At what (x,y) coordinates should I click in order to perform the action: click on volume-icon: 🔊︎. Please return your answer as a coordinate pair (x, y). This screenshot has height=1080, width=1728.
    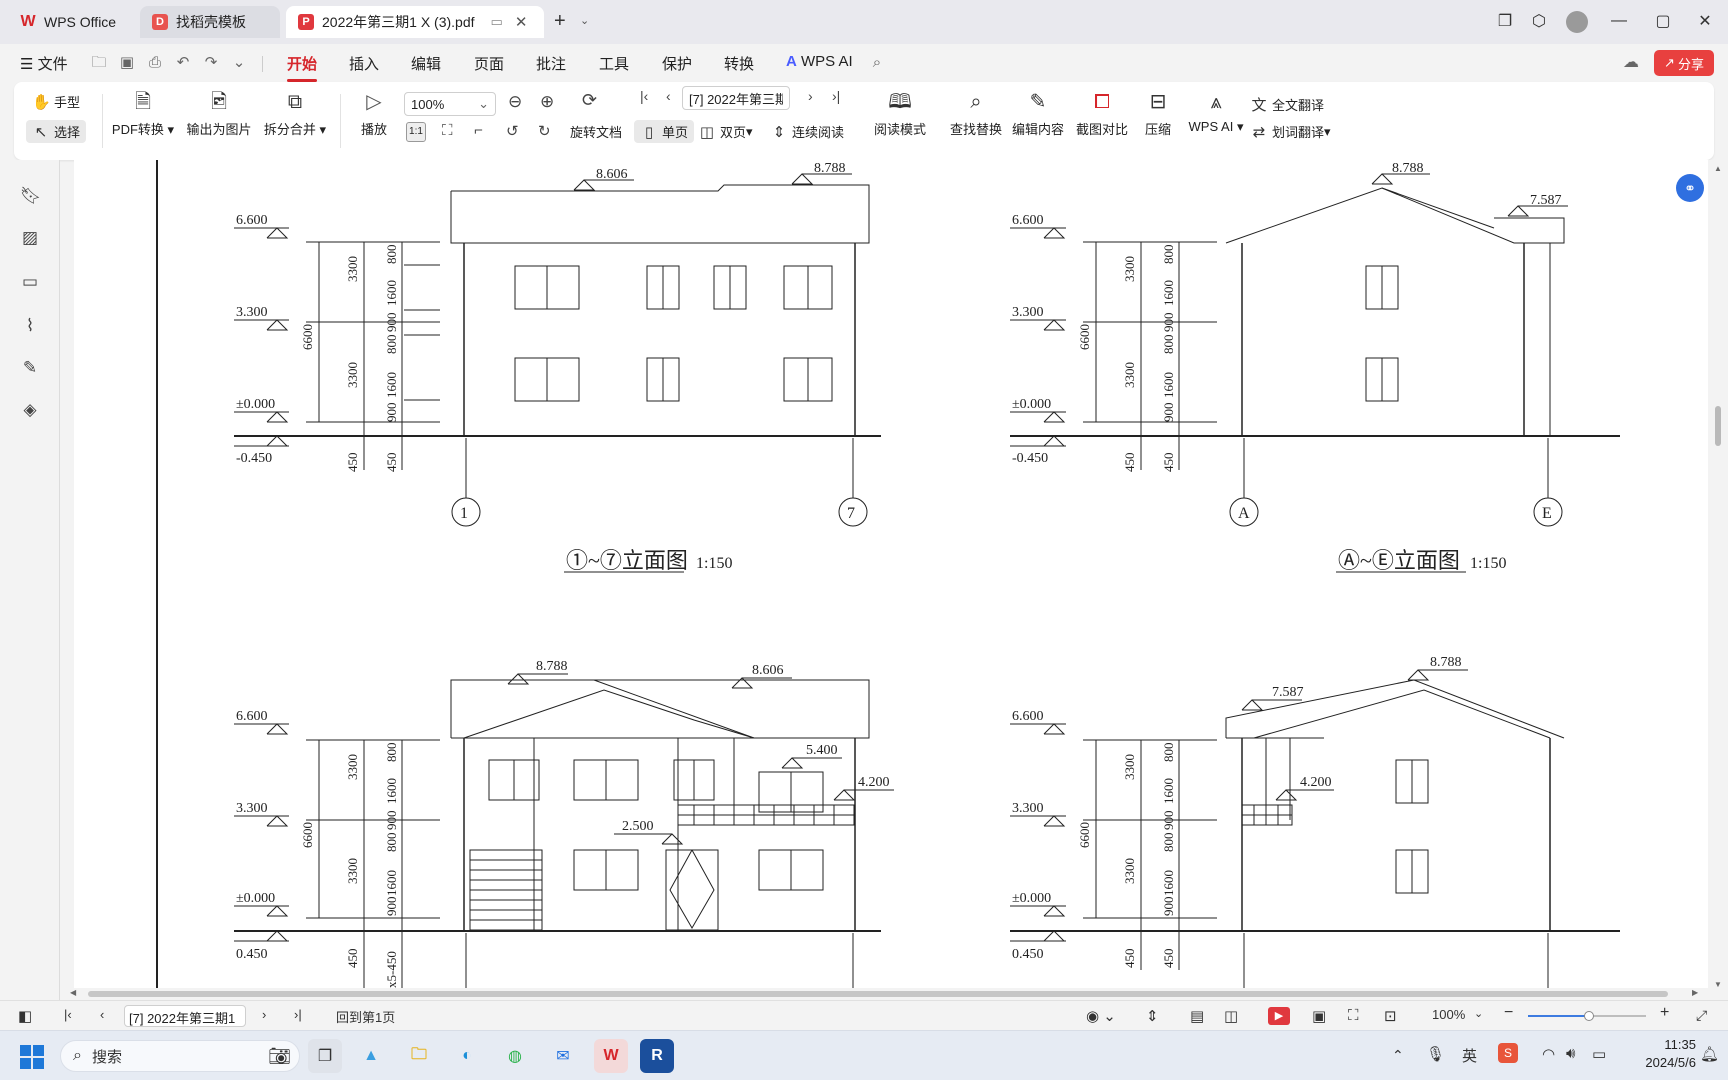
    Looking at the image, I should click on (1570, 1053).